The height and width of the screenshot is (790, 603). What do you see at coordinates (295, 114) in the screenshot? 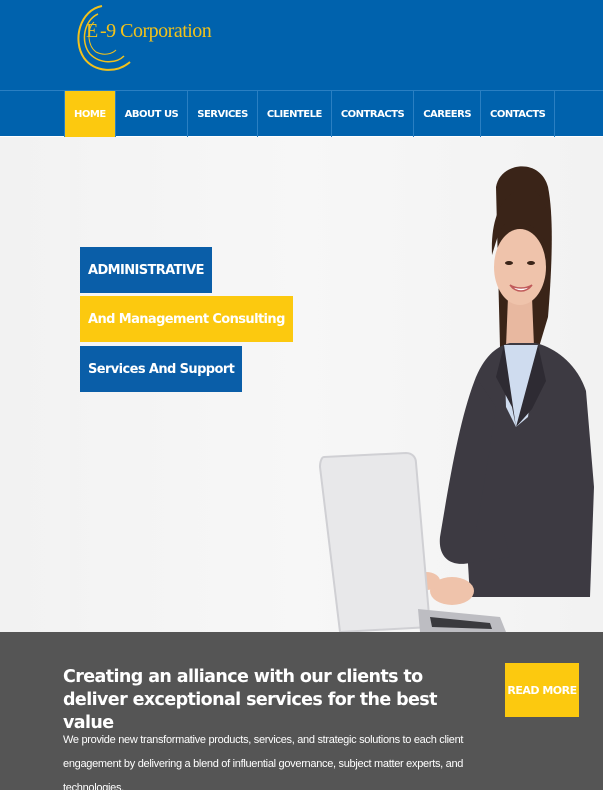
I see `nav-item-clientele: CLIENTELE` at bounding box center [295, 114].